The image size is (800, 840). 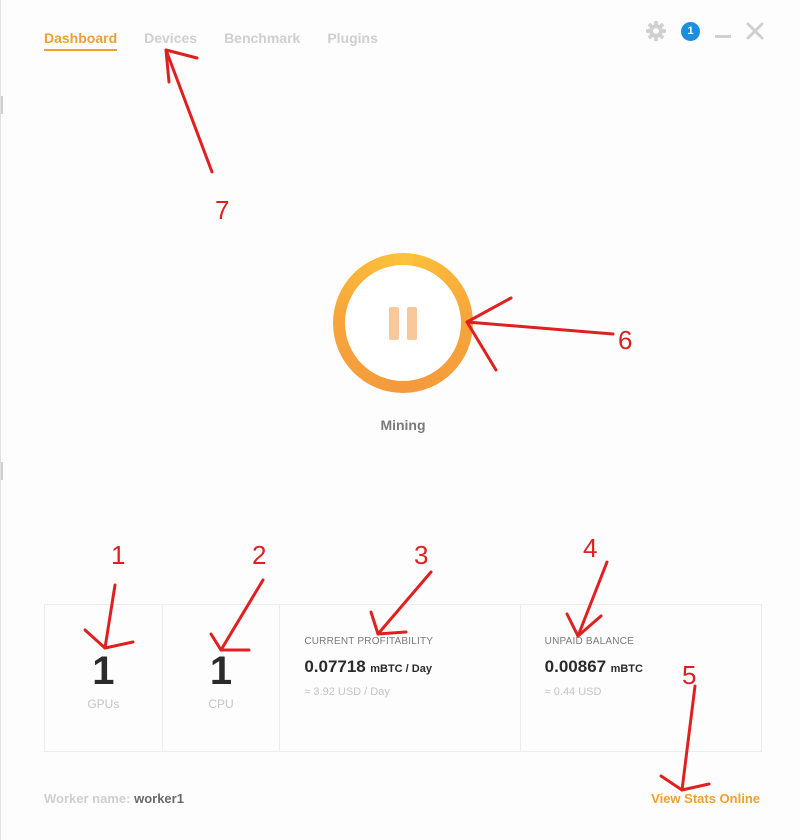 What do you see at coordinates (573, 692) in the screenshot?
I see `balance-usd: ≈ 0.44 USD` at bounding box center [573, 692].